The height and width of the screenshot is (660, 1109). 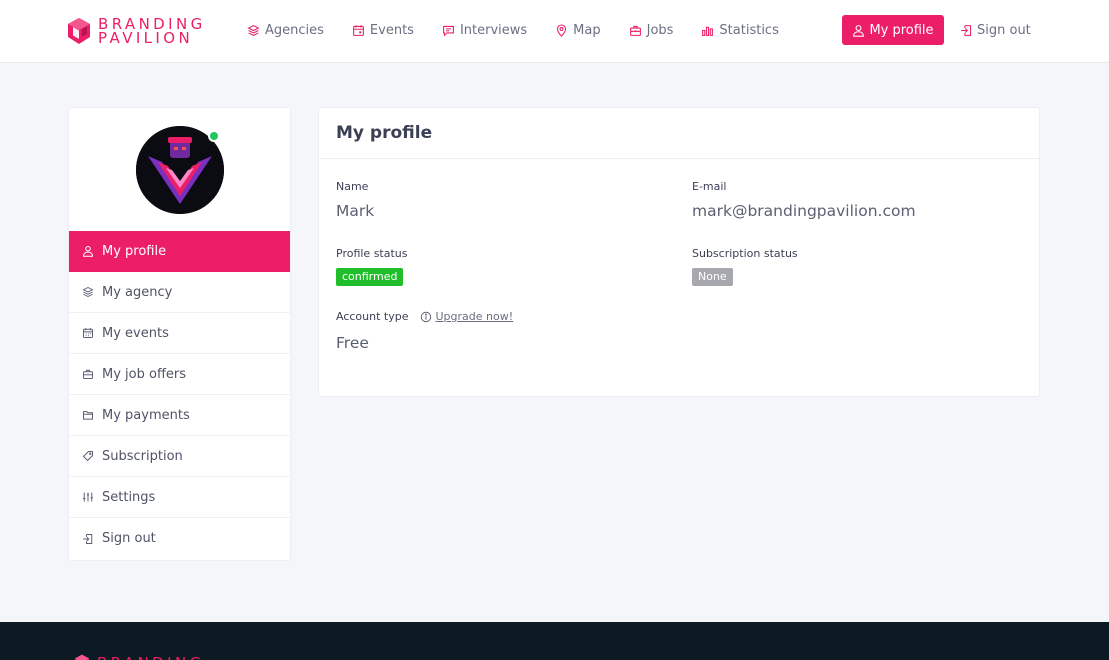 What do you see at coordinates (660, 30) in the screenshot?
I see `nav-label: Jobs` at bounding box center [660, 30].